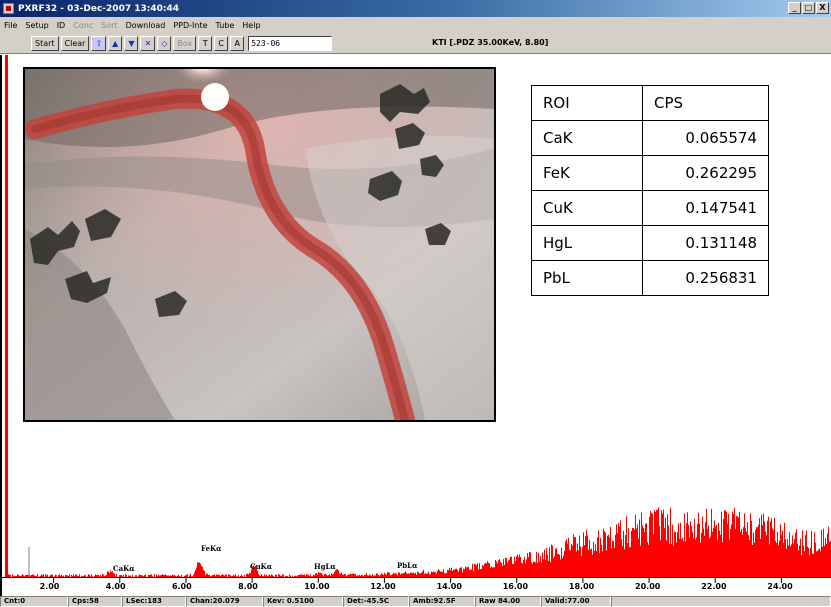 This screenshot has width=831, height=607. Describe the element at coordinates (650, 138) in the screenshot. I see `table-row: CaK 0.065574` at that location.